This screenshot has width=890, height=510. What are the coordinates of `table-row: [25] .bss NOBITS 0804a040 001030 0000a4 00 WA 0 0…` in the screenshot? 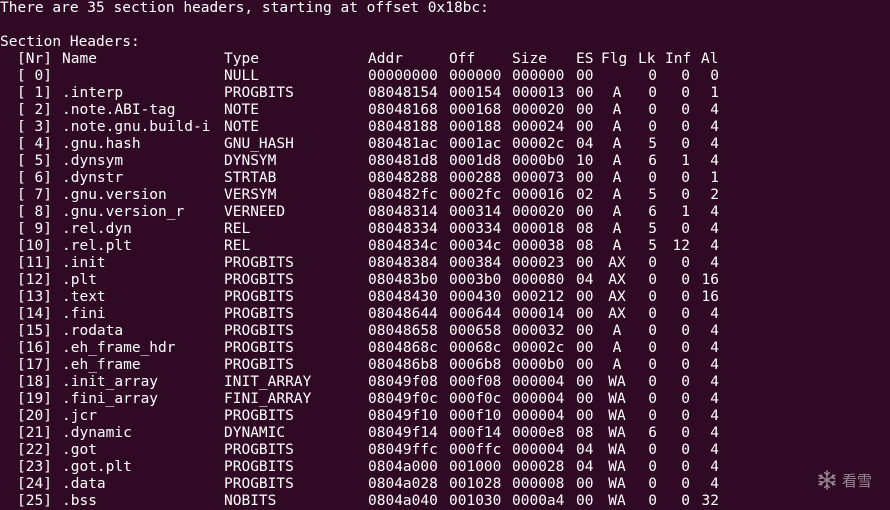 It's located at (445, 501).